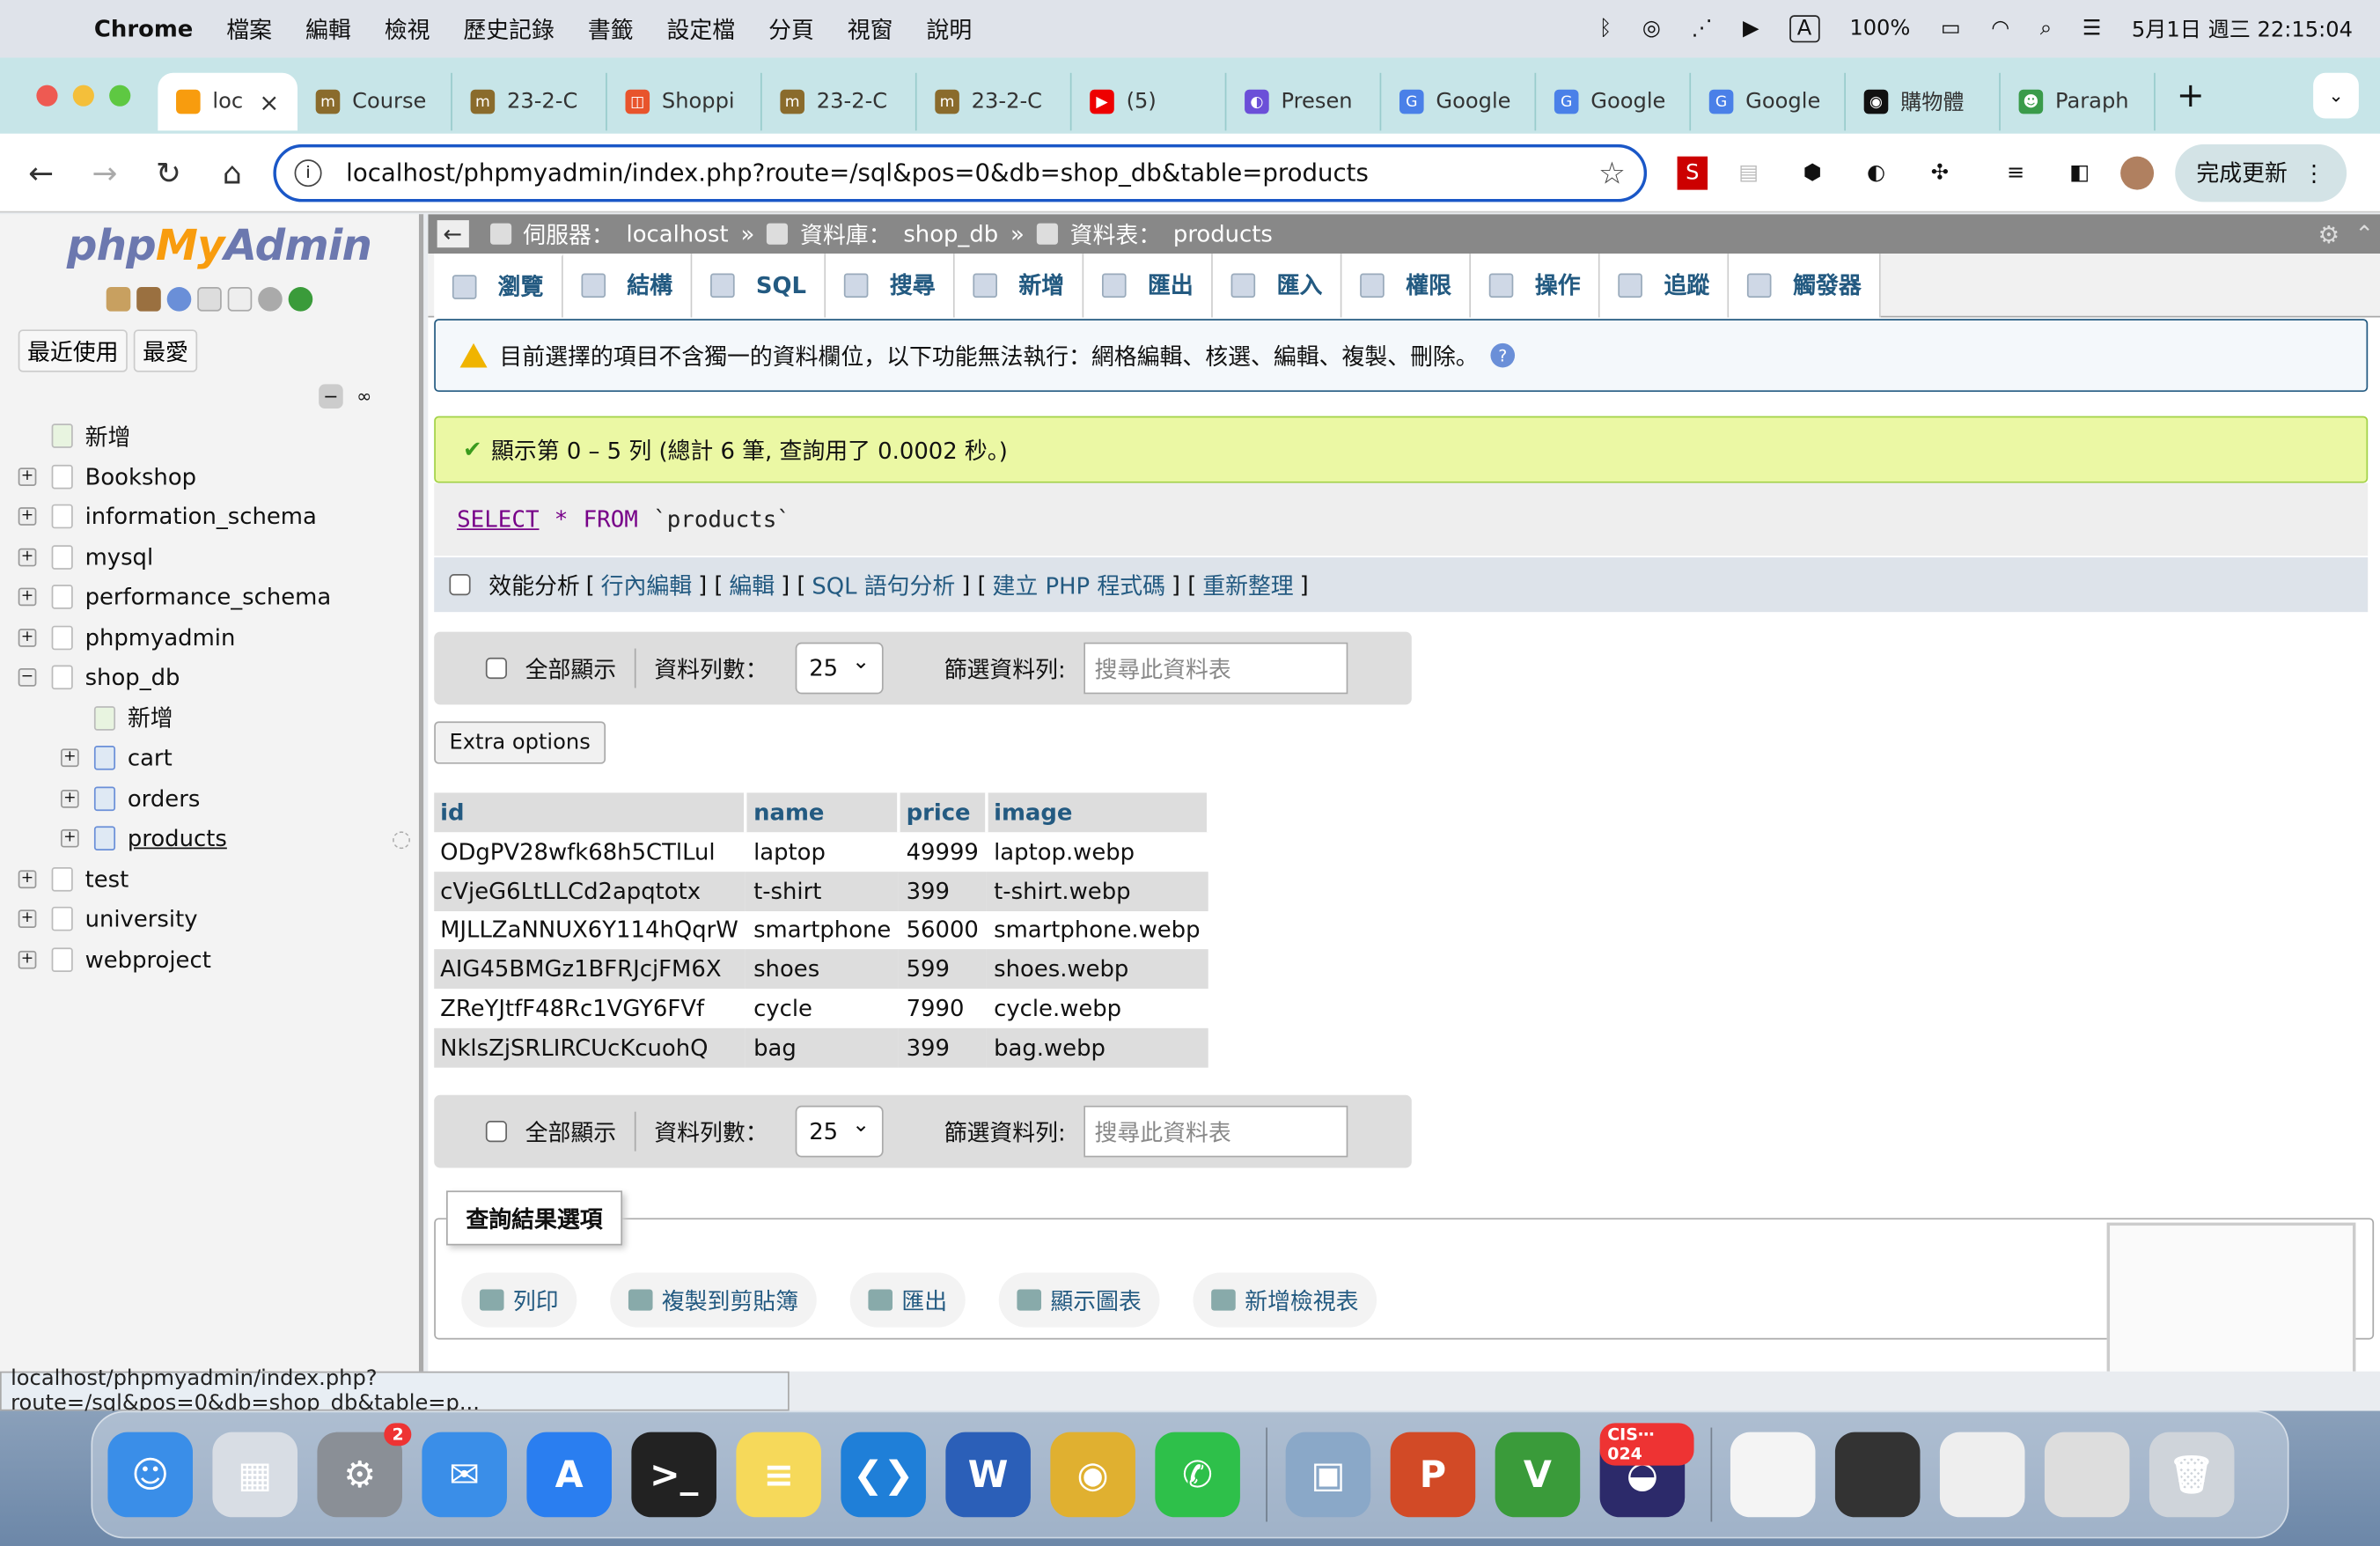 This screenshot has height=1546, width=2380. Describe the element at coordinates (591, 812) in the screenshot. I see `column-header-id: id` at that location.